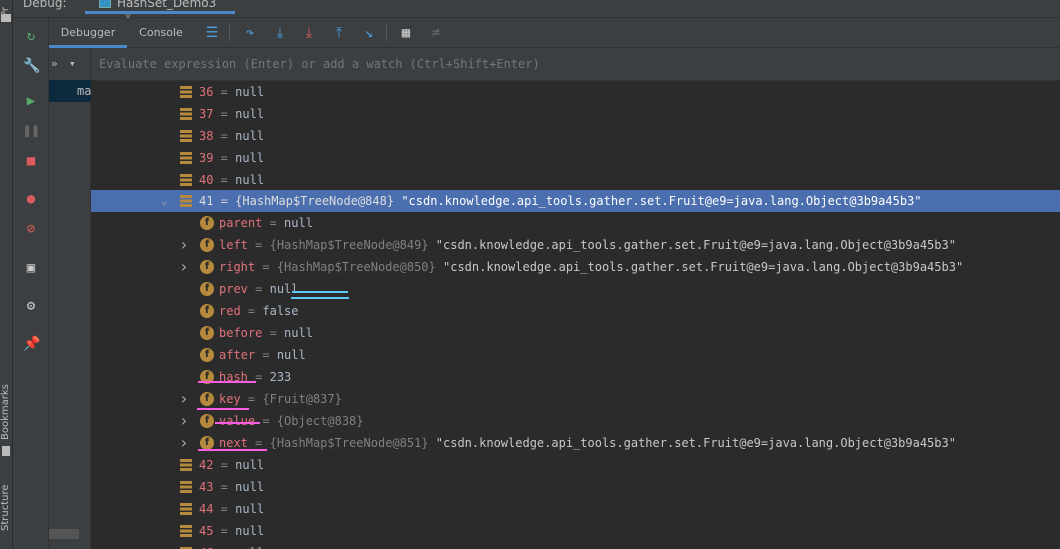 The image size is (1060, 549). Describe the element at coordinates (31, 101) in the screenshot. I see `resume-icon: ▶` at that location.